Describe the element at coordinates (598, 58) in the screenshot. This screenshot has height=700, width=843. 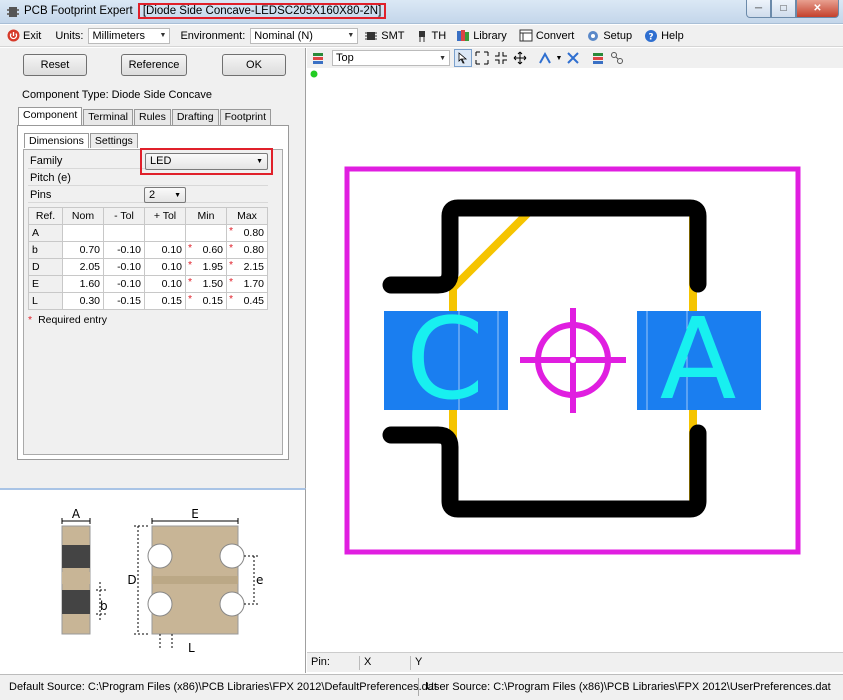
I see `layer-stack-icon` at that location.